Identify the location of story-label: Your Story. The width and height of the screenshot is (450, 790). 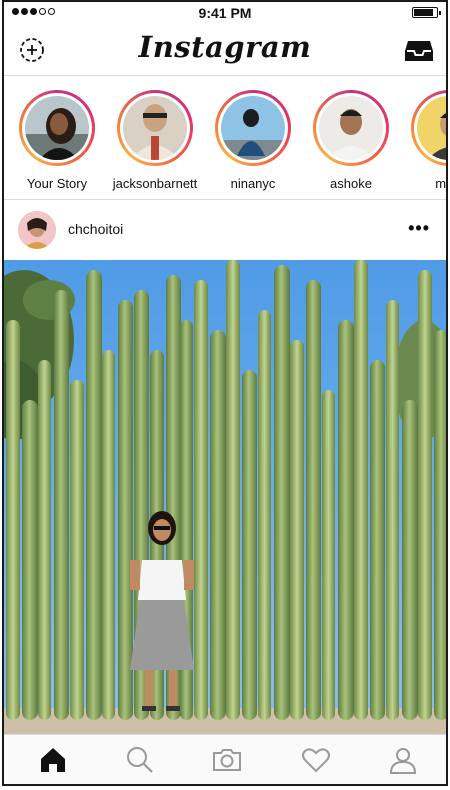
(57, 183).